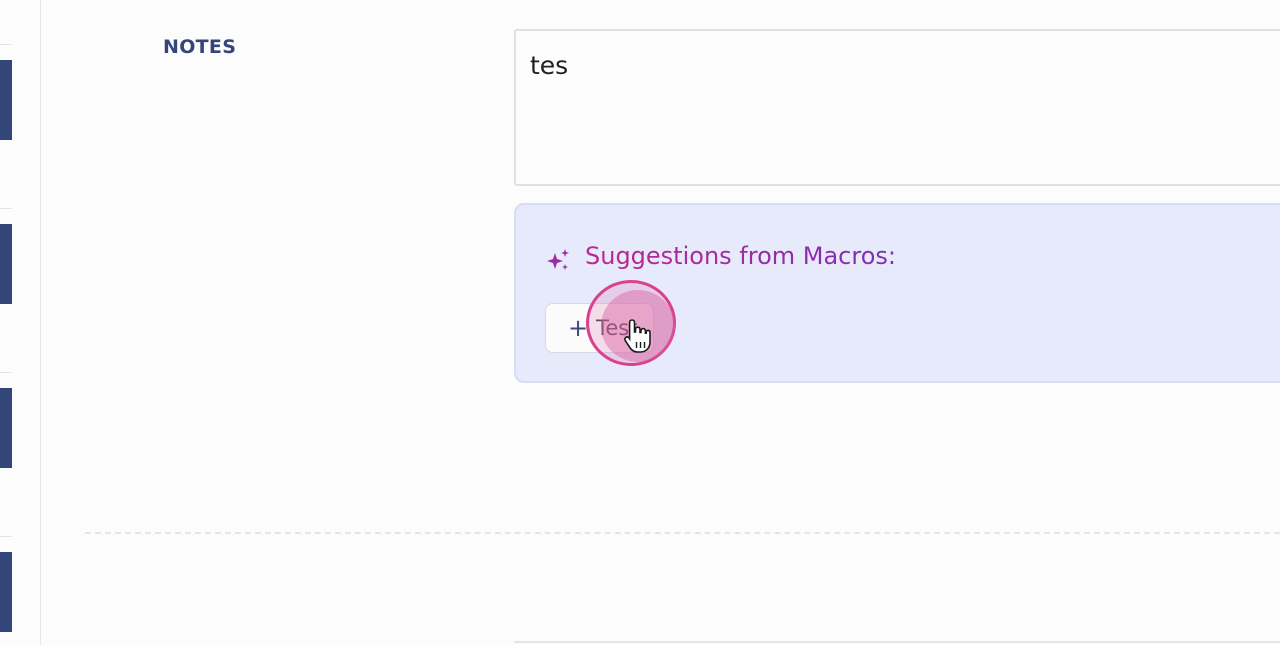 Image resolution: width=1280 pixels, height=645 pixels. I want to click on notes-textarea: tes, so click(897, 107).